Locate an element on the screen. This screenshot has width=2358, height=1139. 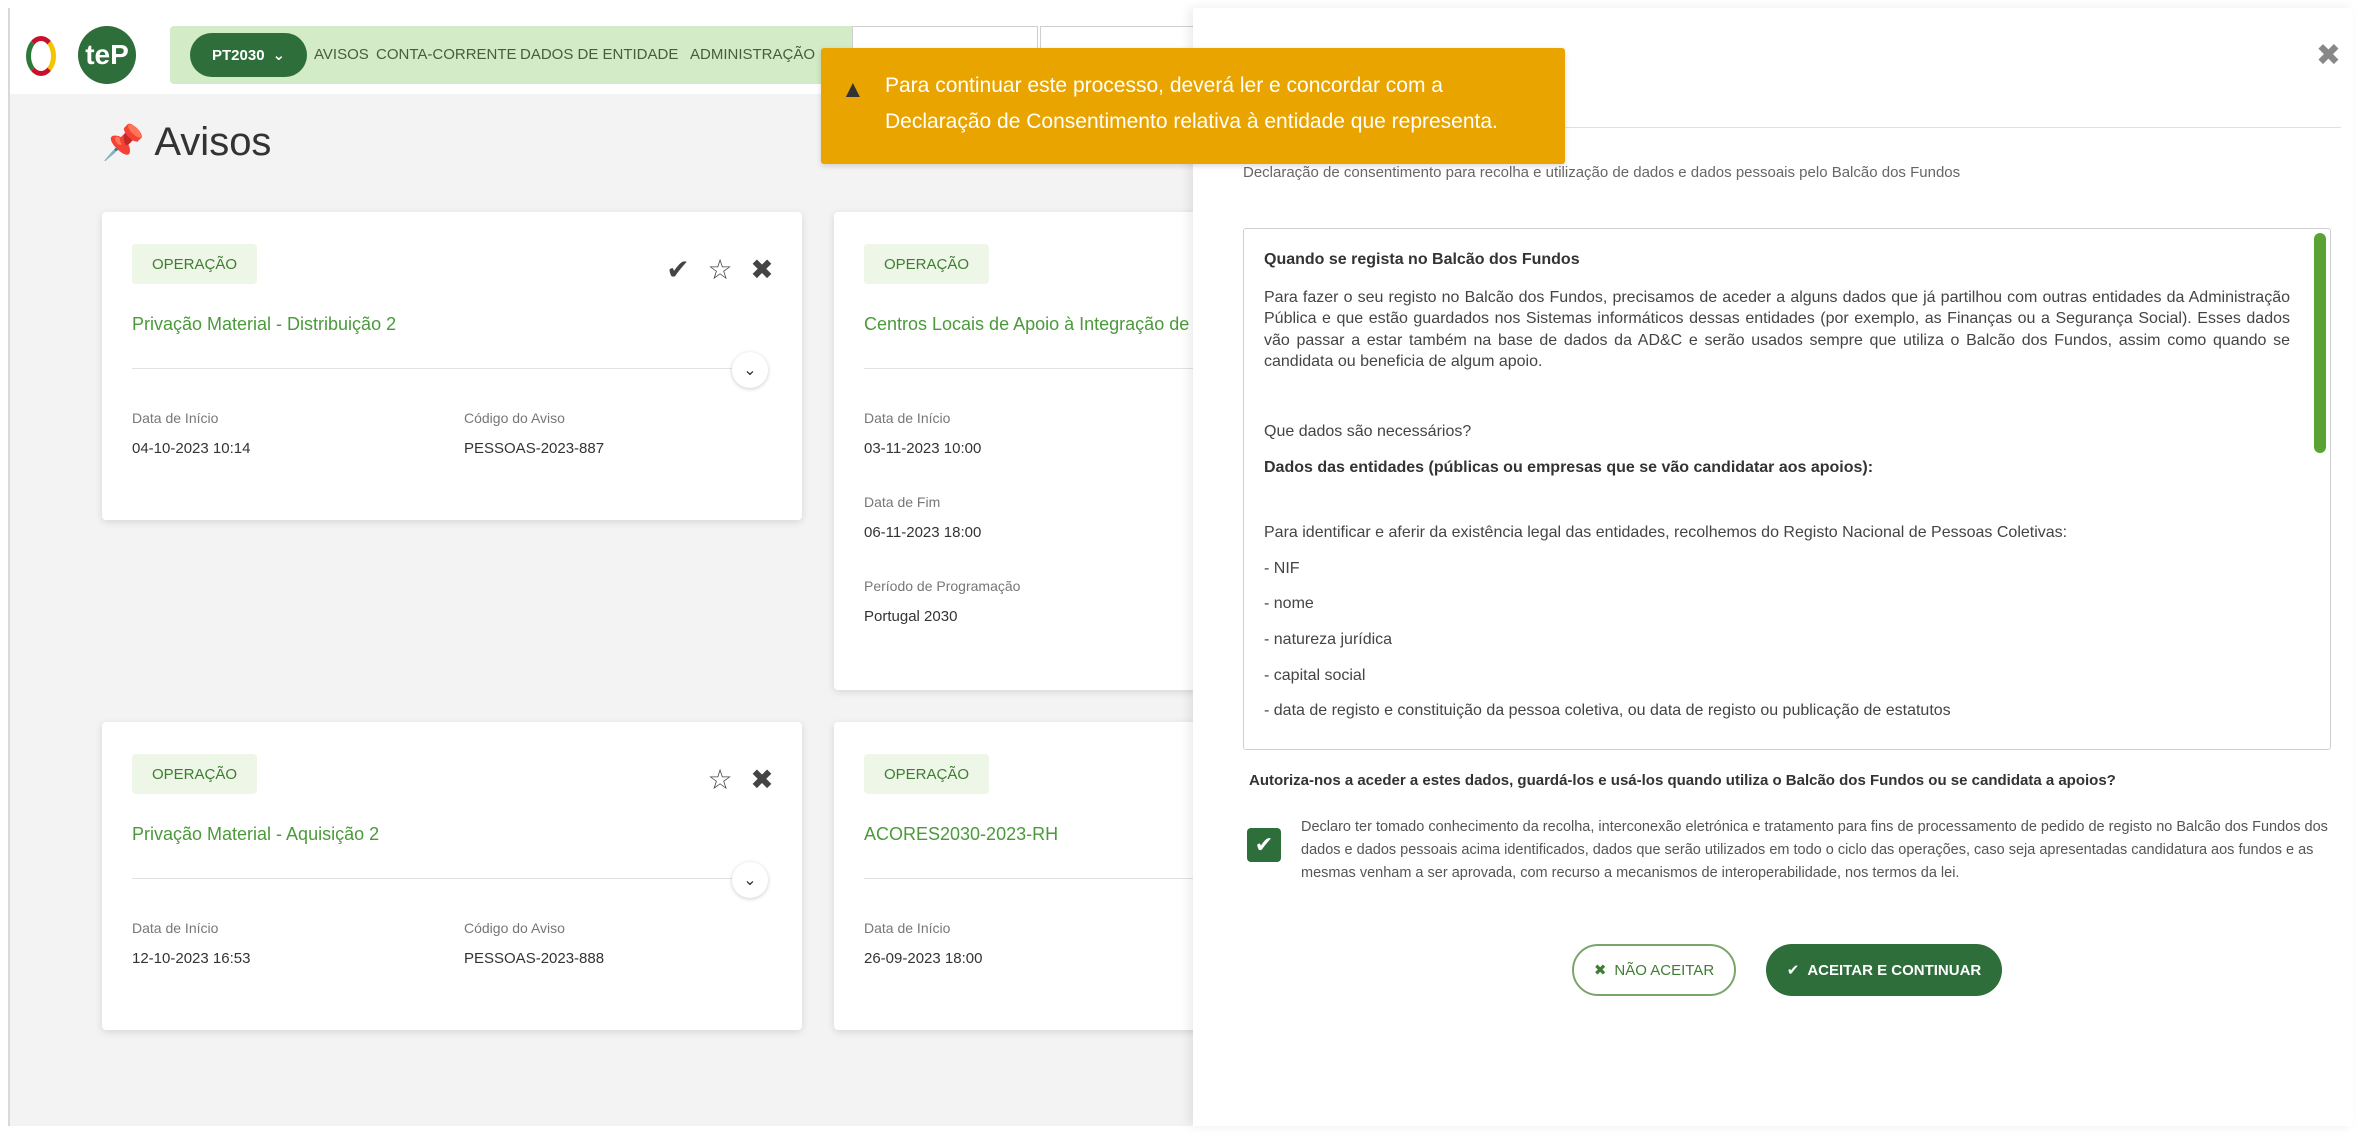
card-title: ACORES2030-2023-RH is located at coordinates (961, 834).